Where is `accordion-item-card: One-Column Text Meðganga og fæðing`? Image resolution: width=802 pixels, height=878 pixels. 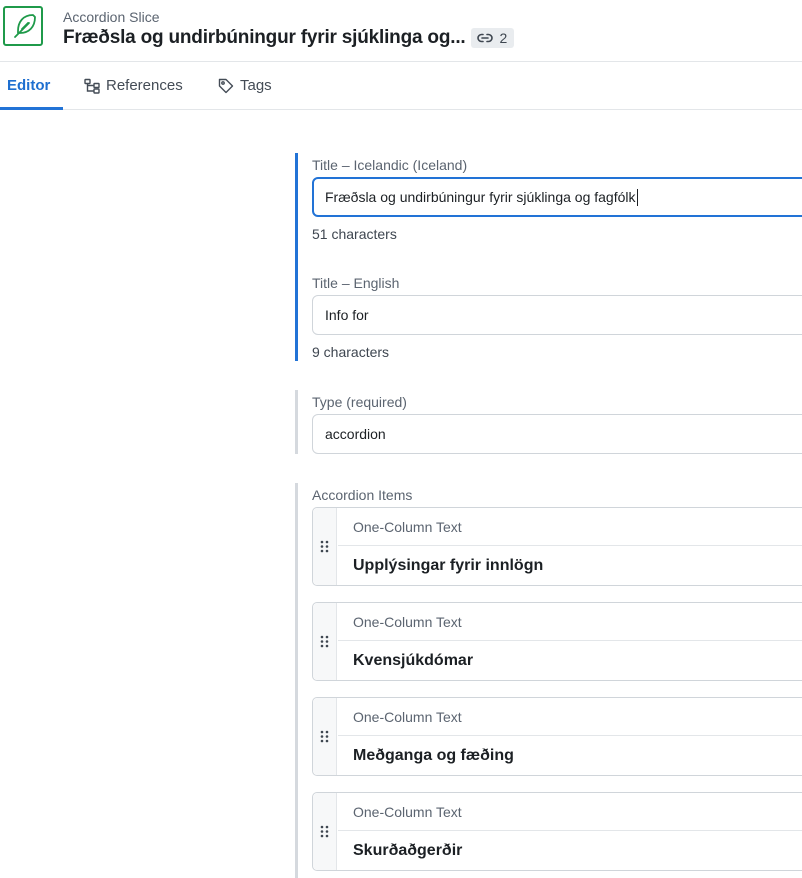
accordion-item-card: One-Column Text Meðganga og fæðing is located at coordinates (557, 736).